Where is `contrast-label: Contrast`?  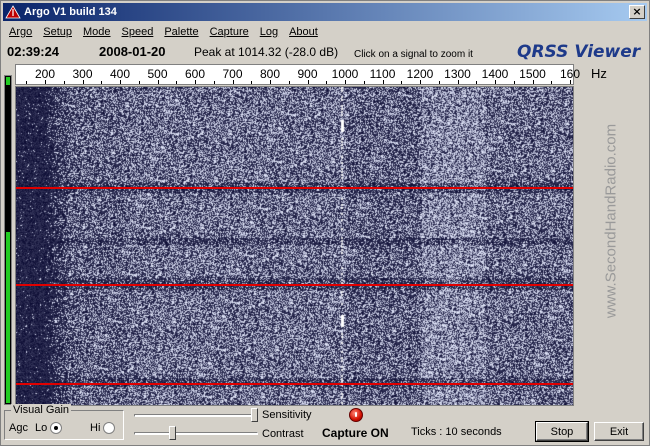 contrast-label: Contrast is located at coordinates (283, 434).